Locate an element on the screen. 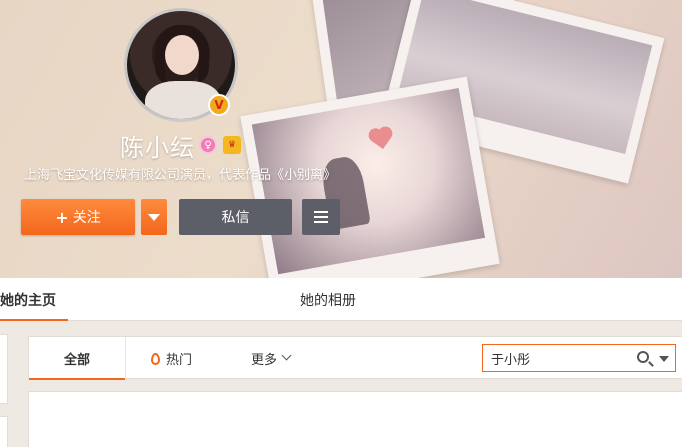 Image resolution: width=682 pixels, height=447 pixels. feed-search-input is located at coordinates (561, 358).